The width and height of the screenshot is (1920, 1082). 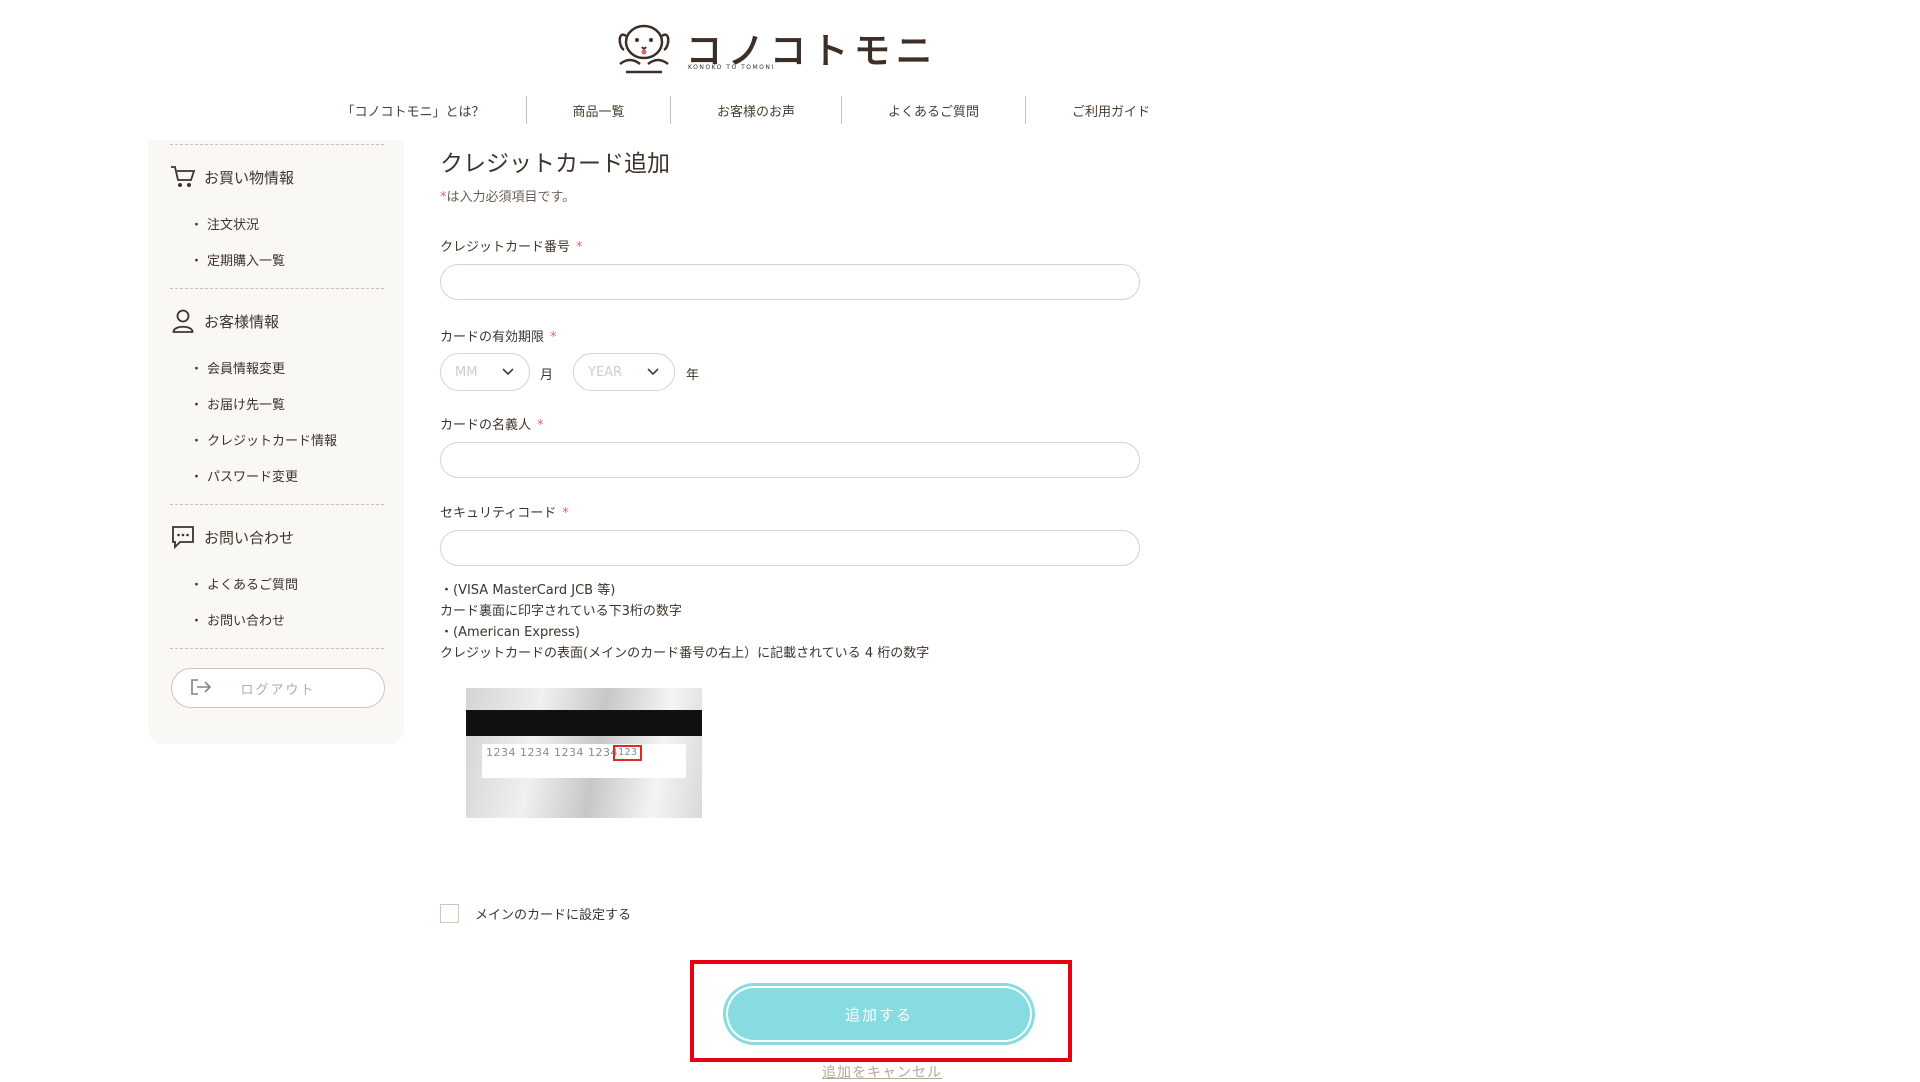 I want to click on security-code-label: セキュリティコード *, so click(x=504, y=511).